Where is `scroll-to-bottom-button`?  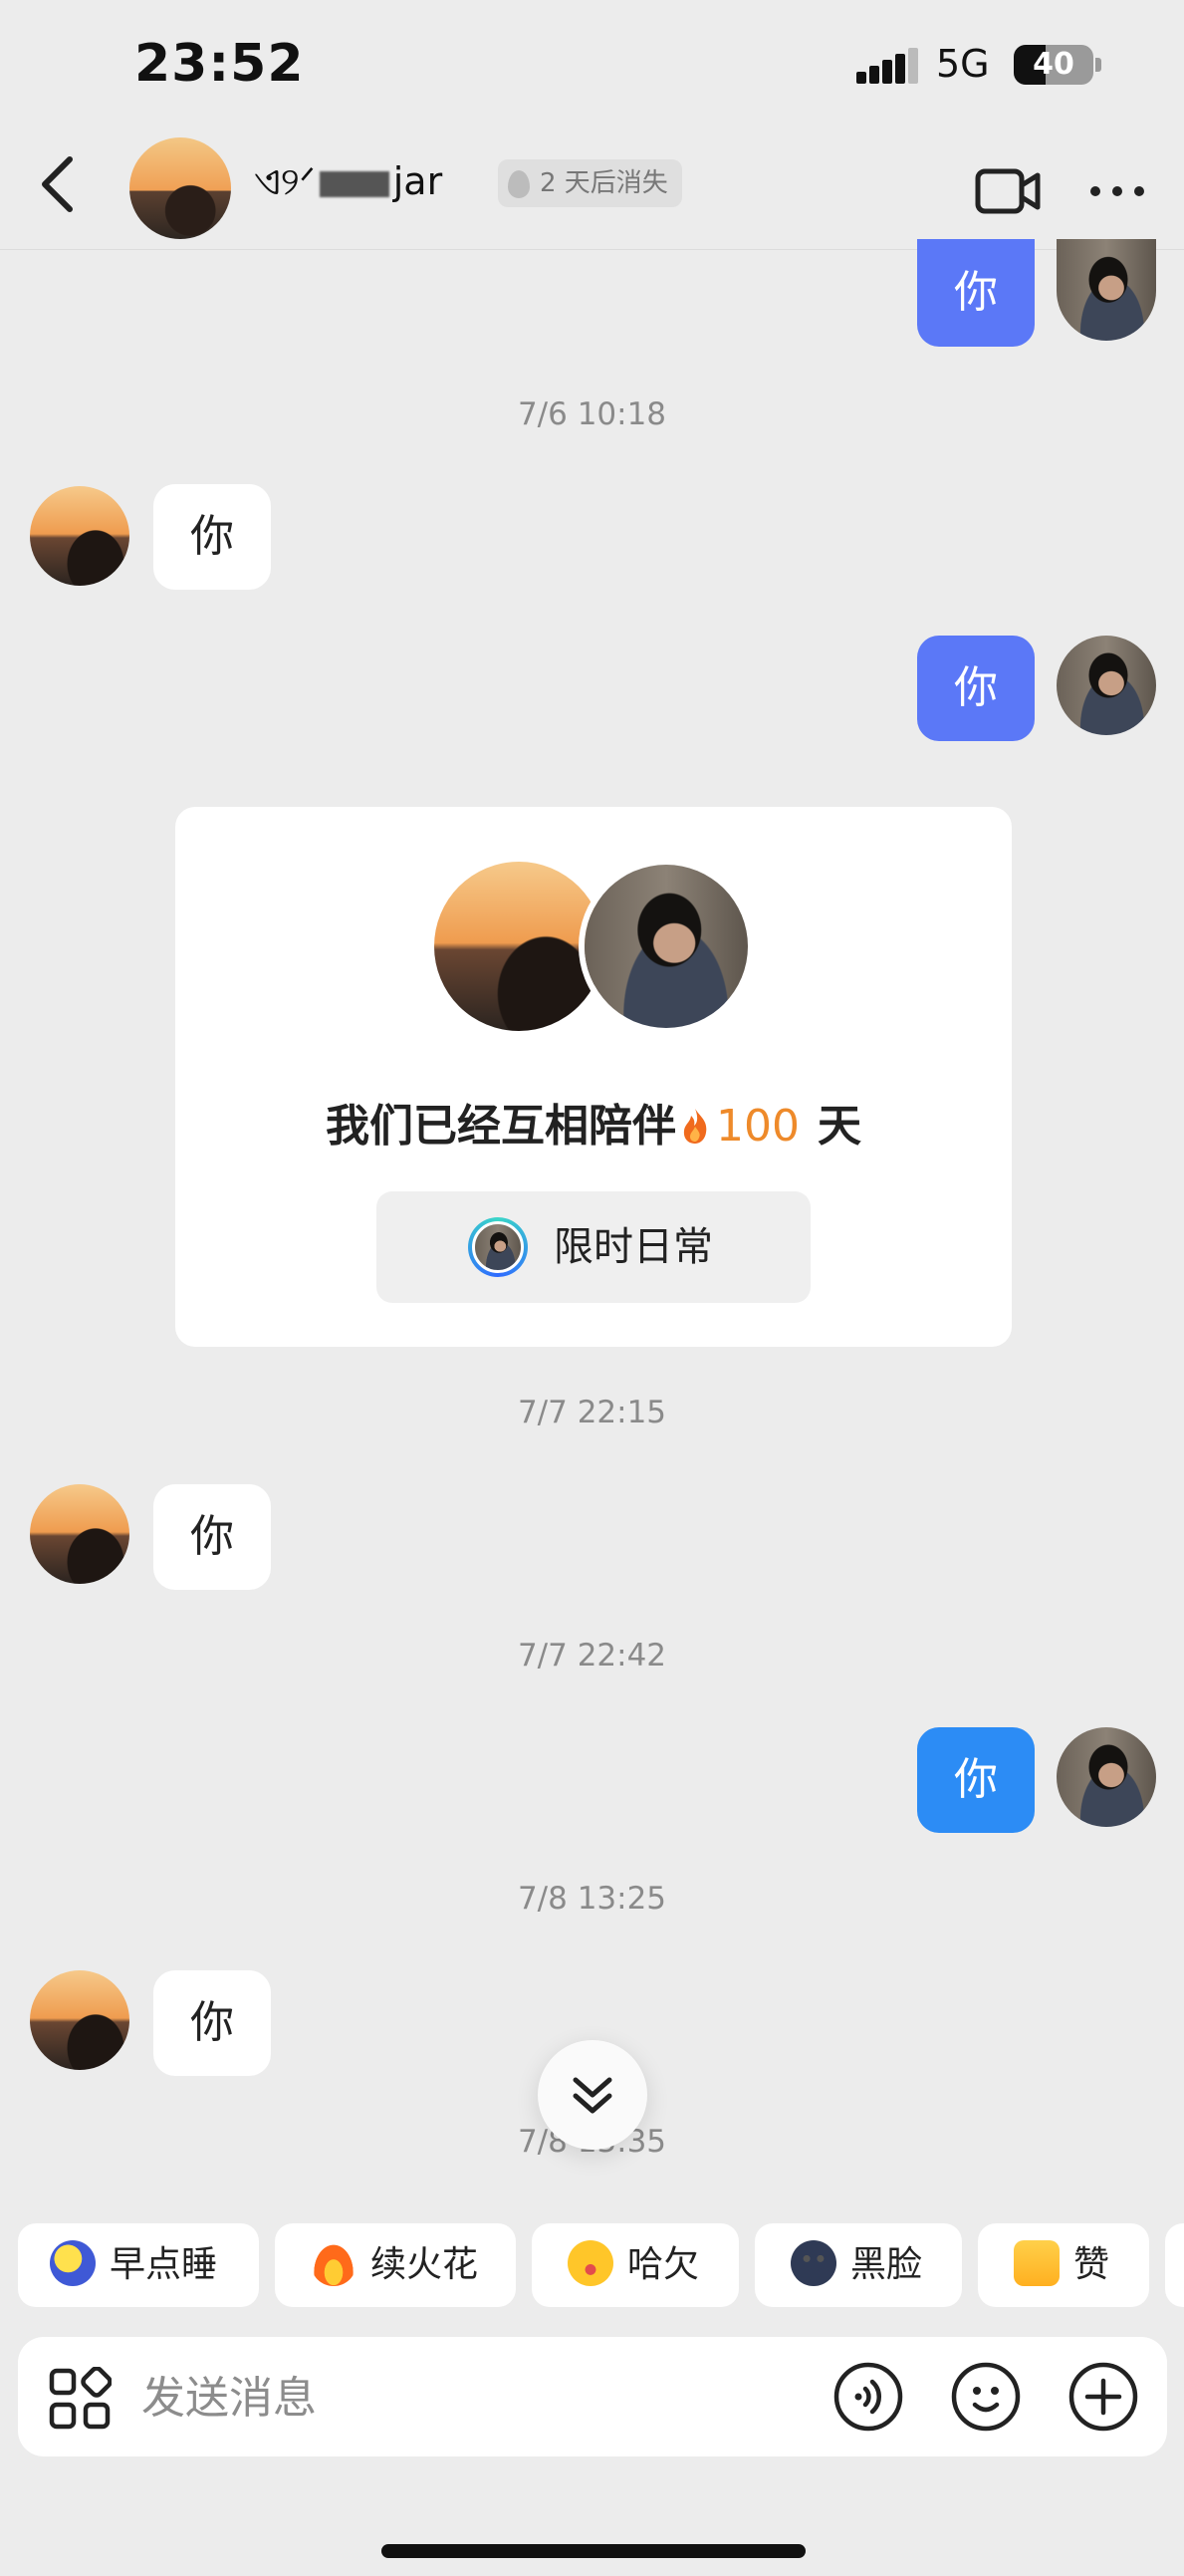 scroll-to-bottom-button is located at coordinates (593, 2095).